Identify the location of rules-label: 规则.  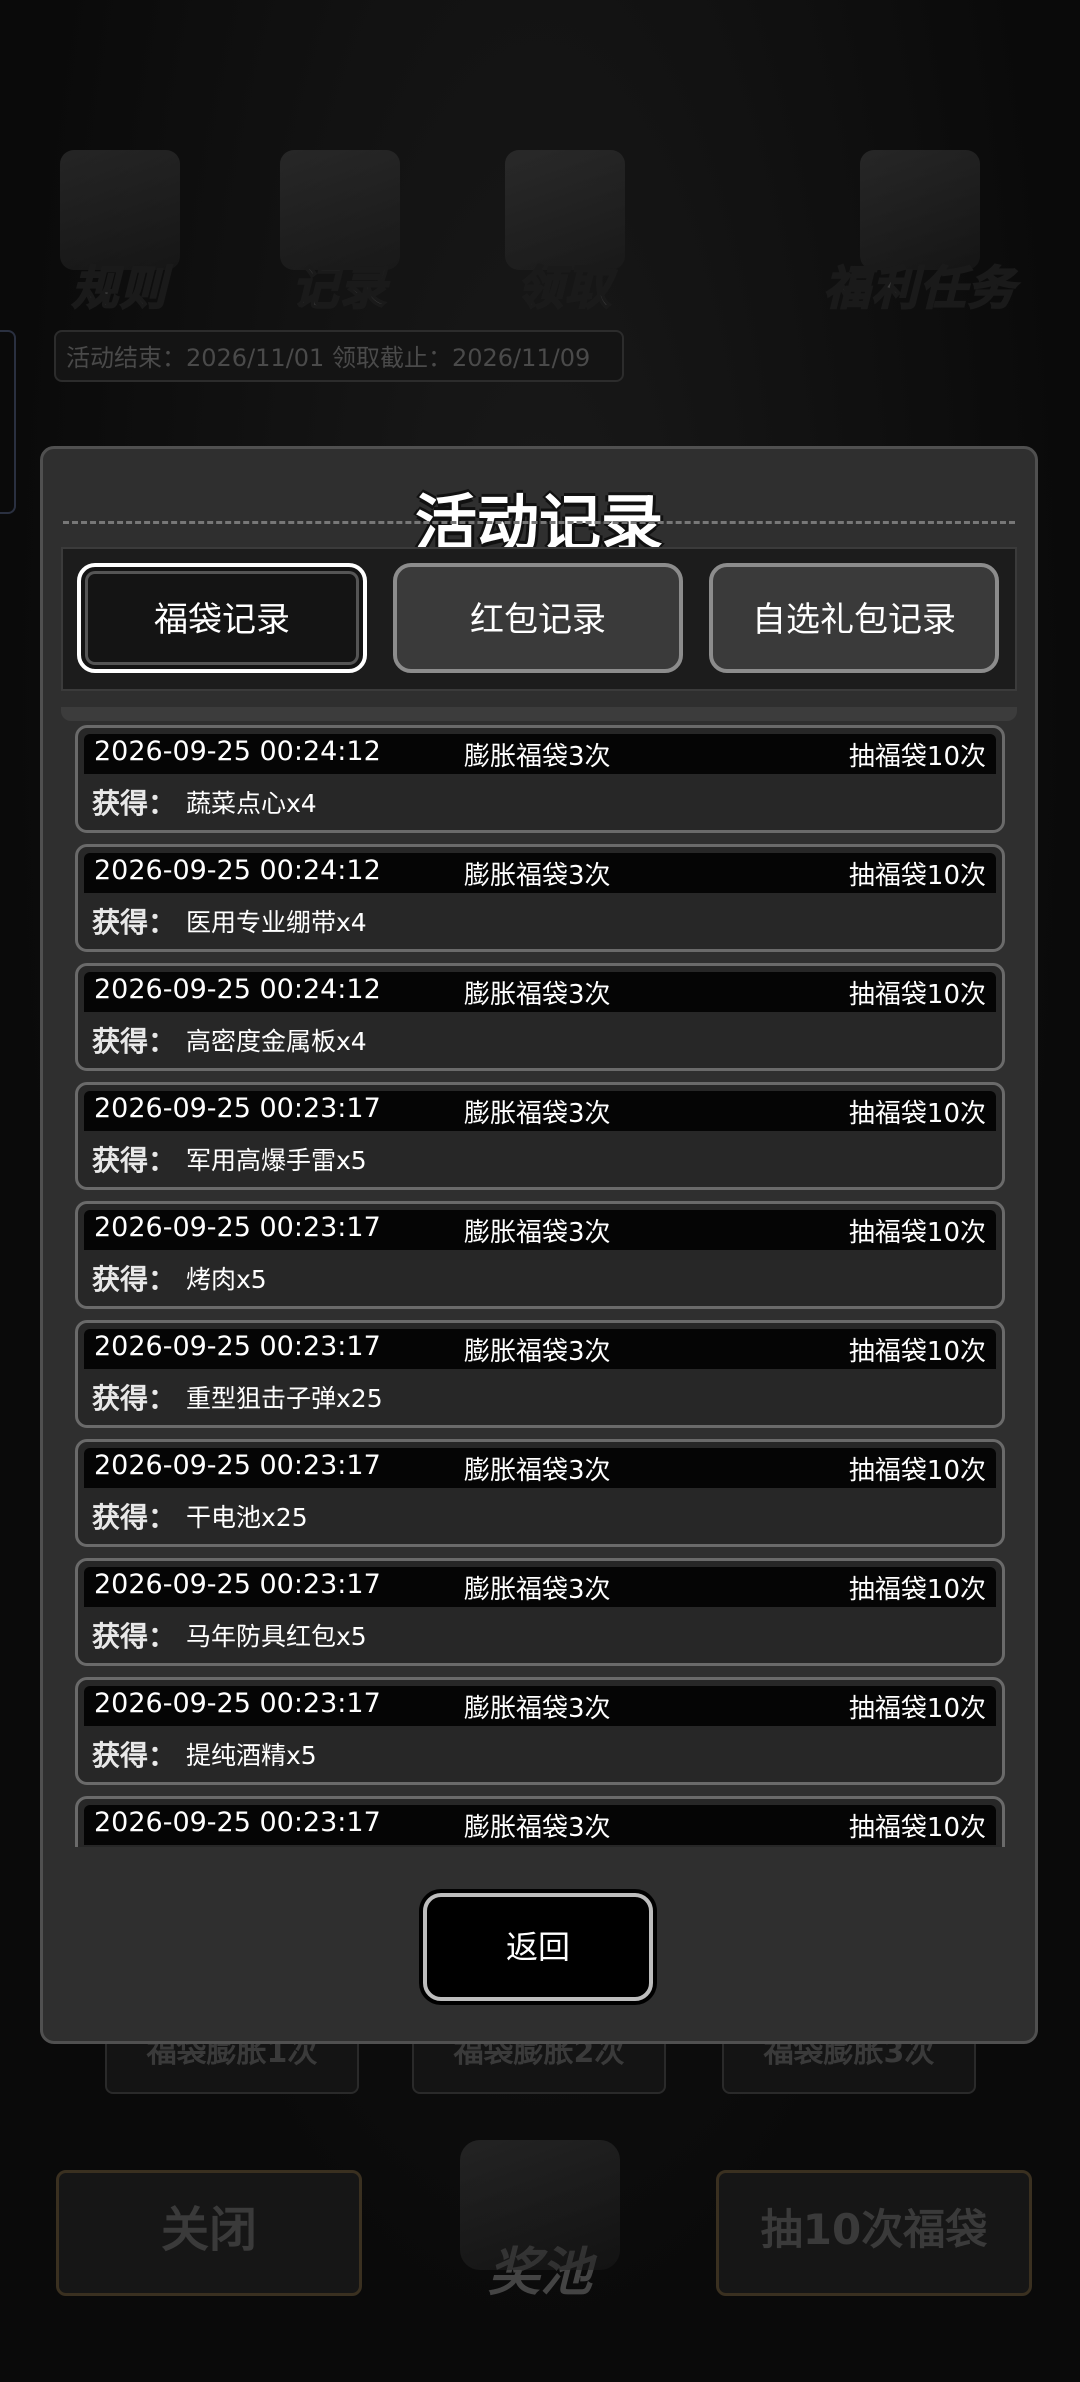
(119, 288).